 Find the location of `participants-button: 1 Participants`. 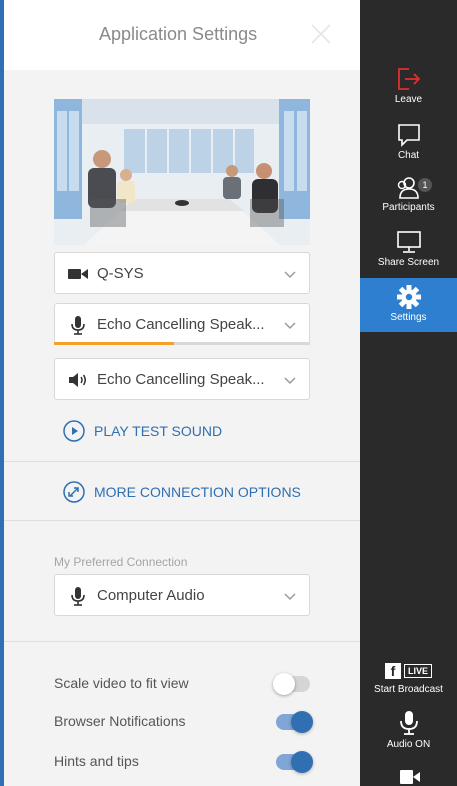

participants-button: 1 Participants is located at coordinates (408, 197).